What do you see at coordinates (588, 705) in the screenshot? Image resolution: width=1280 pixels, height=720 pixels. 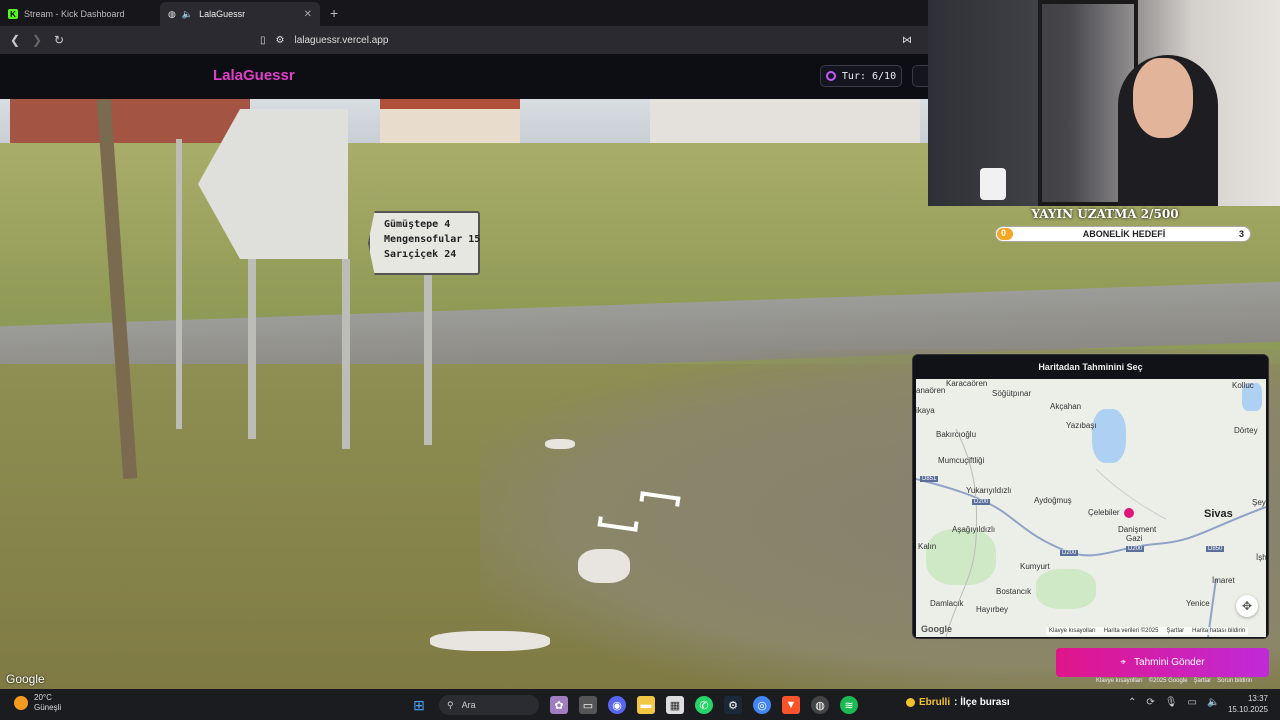 I see `task-view-icon: ▭` at bounding box center [588, 705].